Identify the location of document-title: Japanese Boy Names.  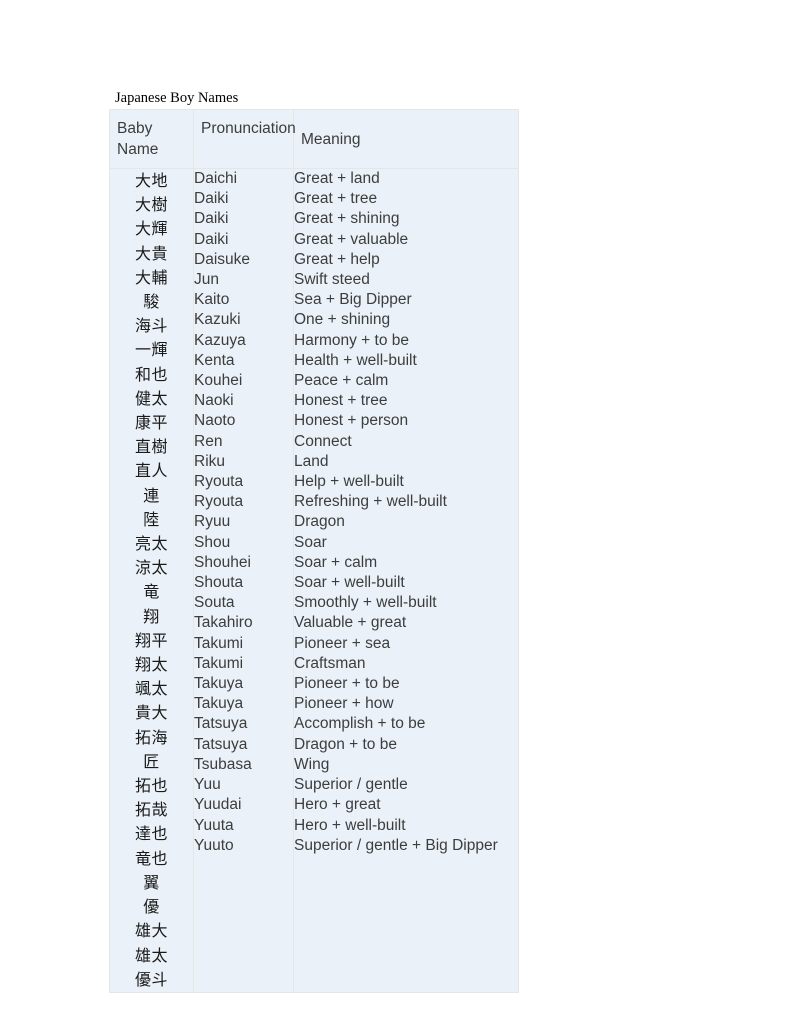
(177, 98).